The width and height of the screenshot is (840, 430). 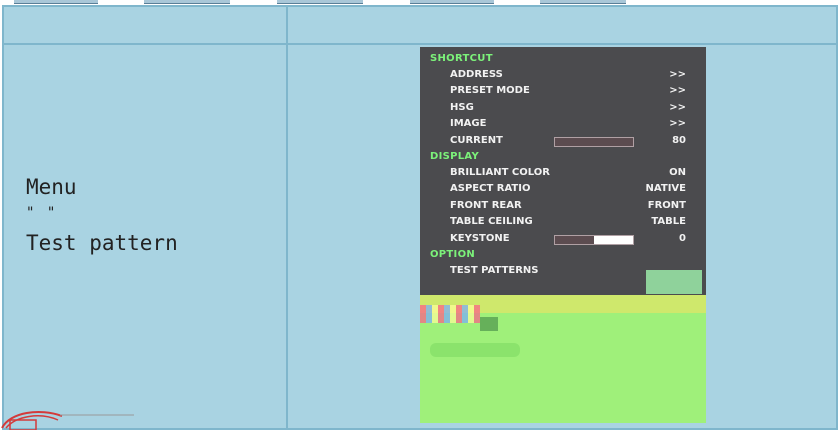 What do you see at coordinates (666, 205) in the screenshot?
I see `osd-item-value: FRONT` at bounding box center [666, 205].